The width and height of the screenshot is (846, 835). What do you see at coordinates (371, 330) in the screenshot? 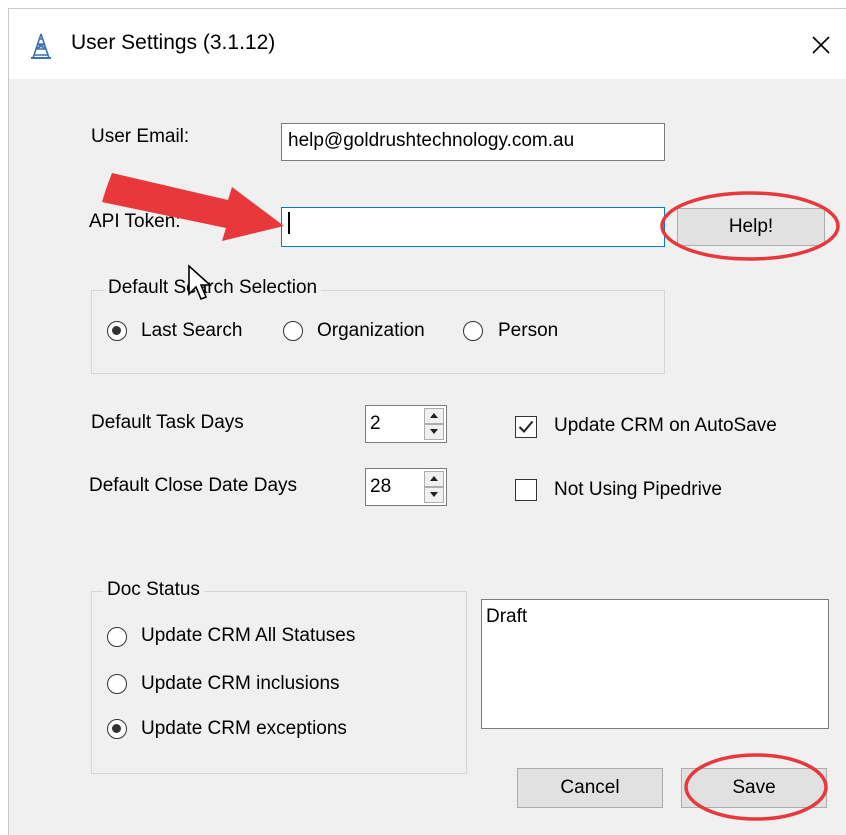
I see `organization-label: Organization` at bounding box center [371, 330].